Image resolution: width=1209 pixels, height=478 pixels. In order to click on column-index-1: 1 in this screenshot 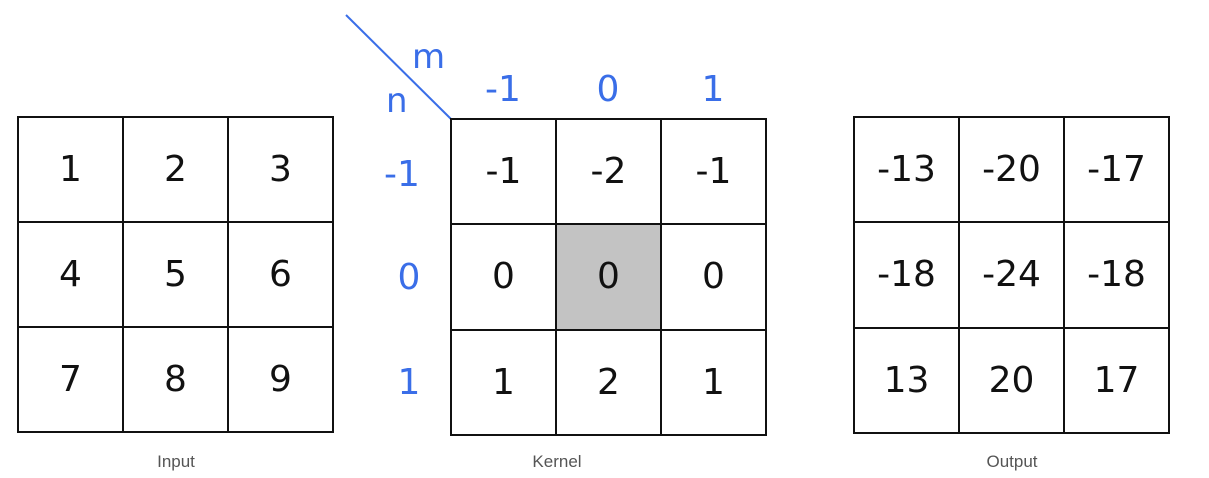, I will do `click(713, 89)`.